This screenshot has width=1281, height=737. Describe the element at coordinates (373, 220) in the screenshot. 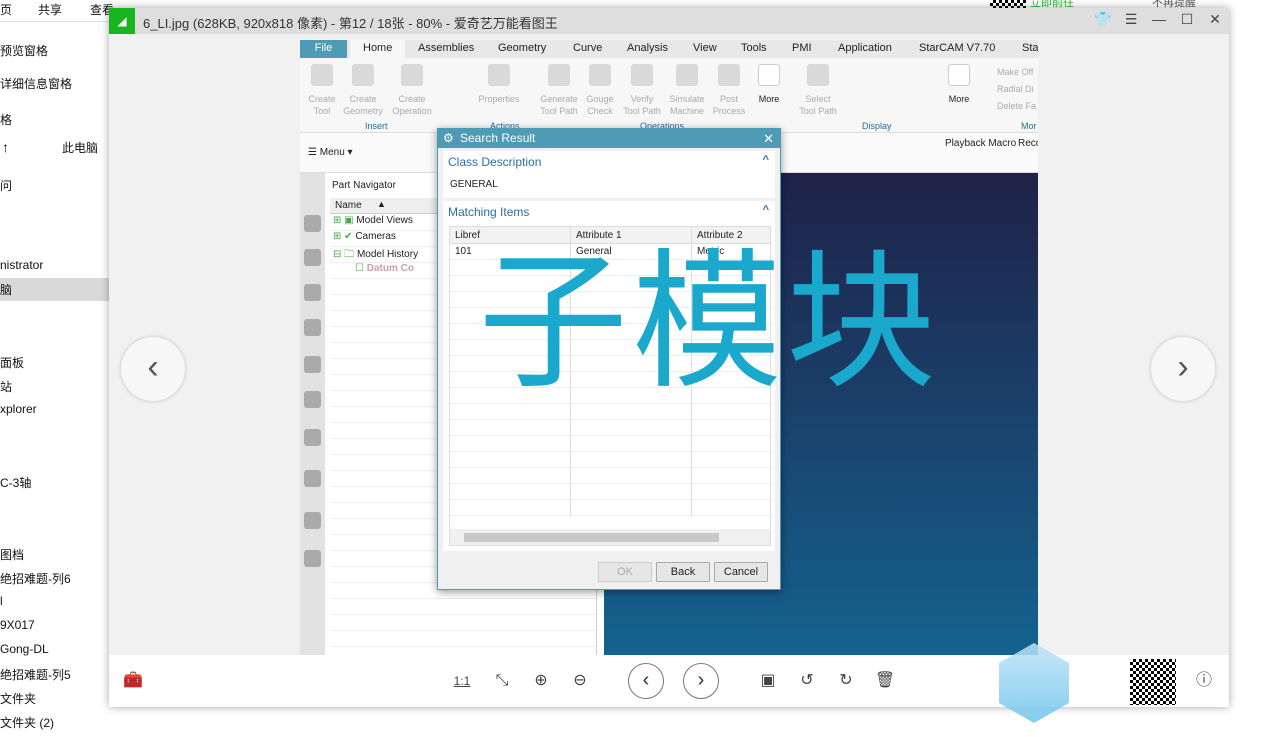

I see `navigator-item: ⊞ ▣ Model Views` at that location.